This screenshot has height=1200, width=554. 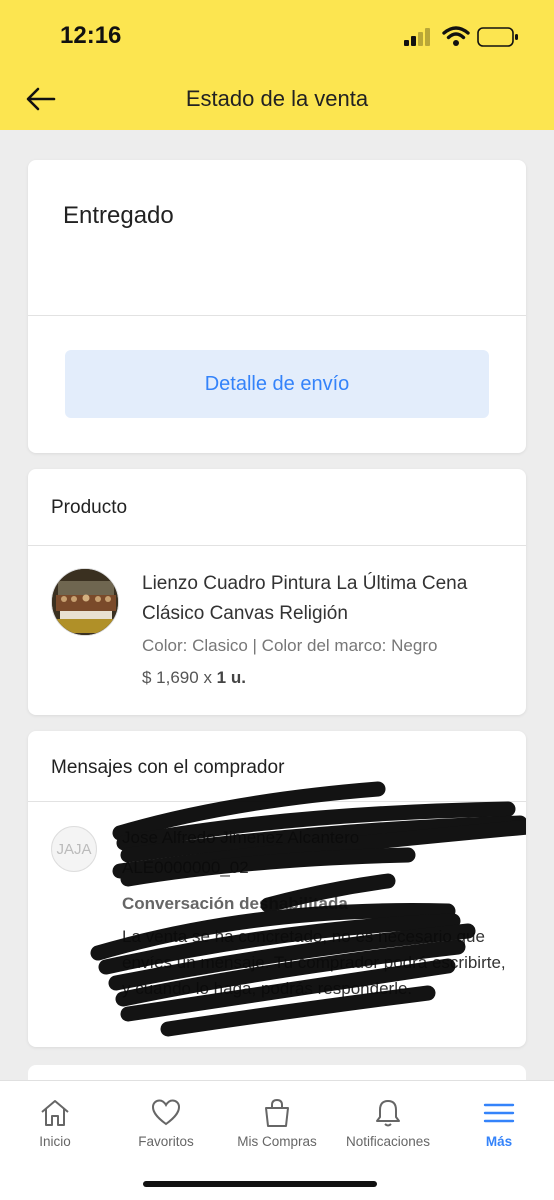 What do you see at coordinates (277, 1112) in the screenshot?
I see `shopping-bag-icon` at bounding box center [277, 1112].